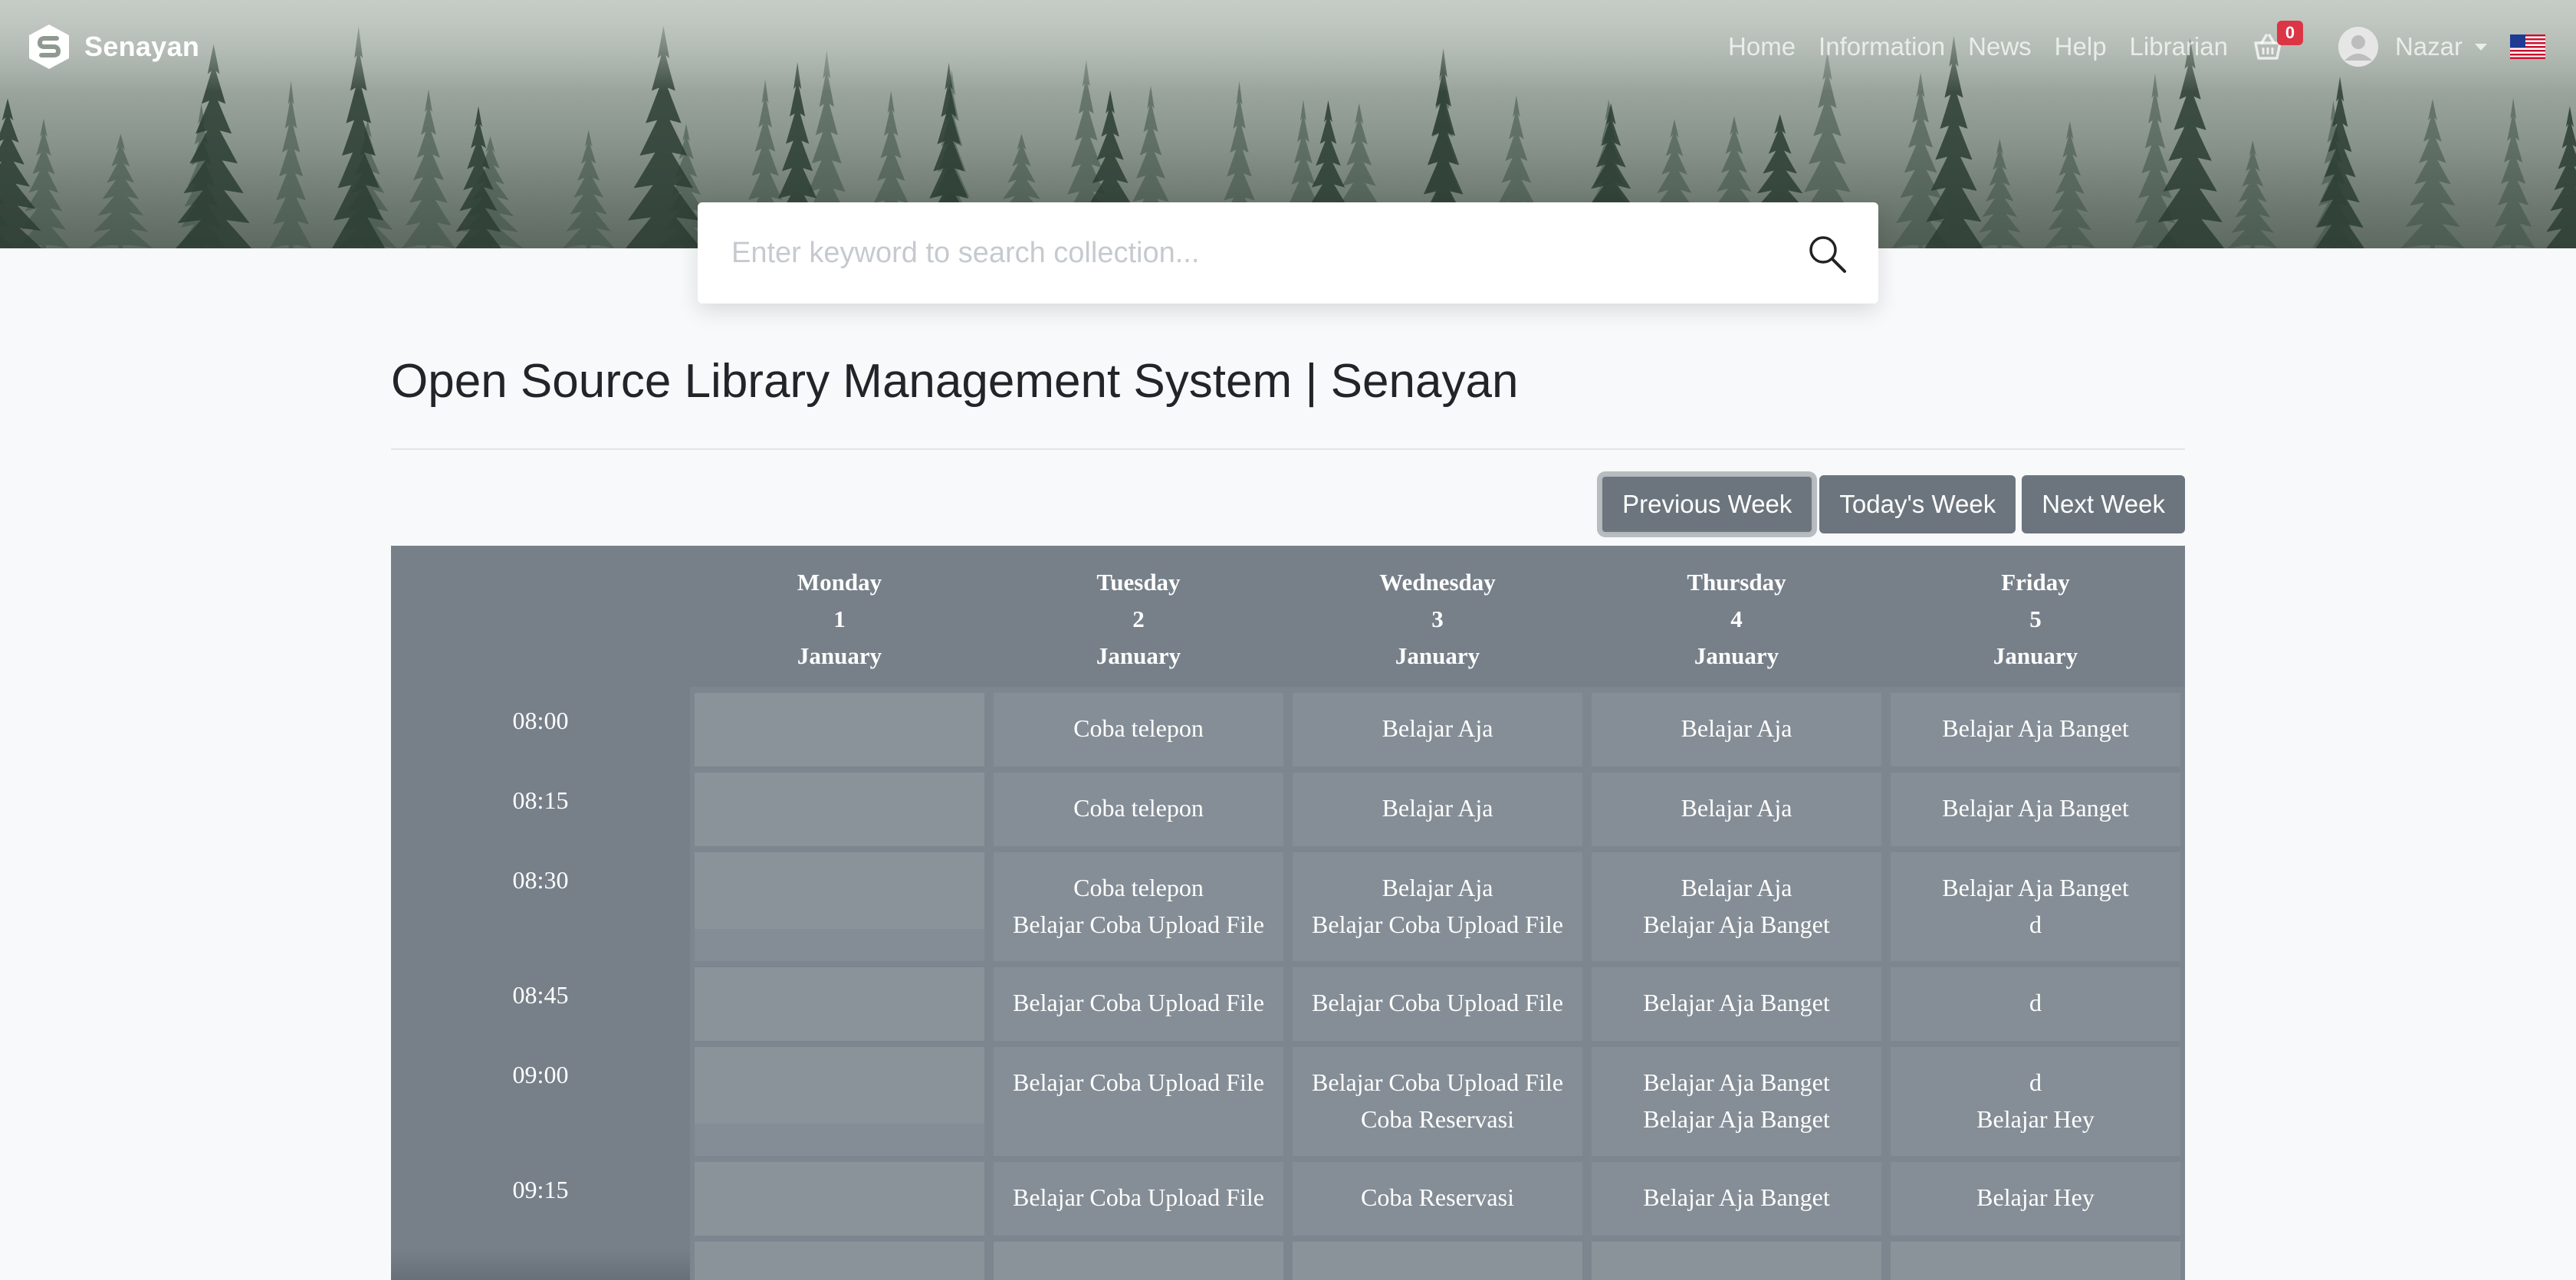 This screenshot has width=2576, height=1280. I want to click on nav-information-link: Information, so click(1882, 46).